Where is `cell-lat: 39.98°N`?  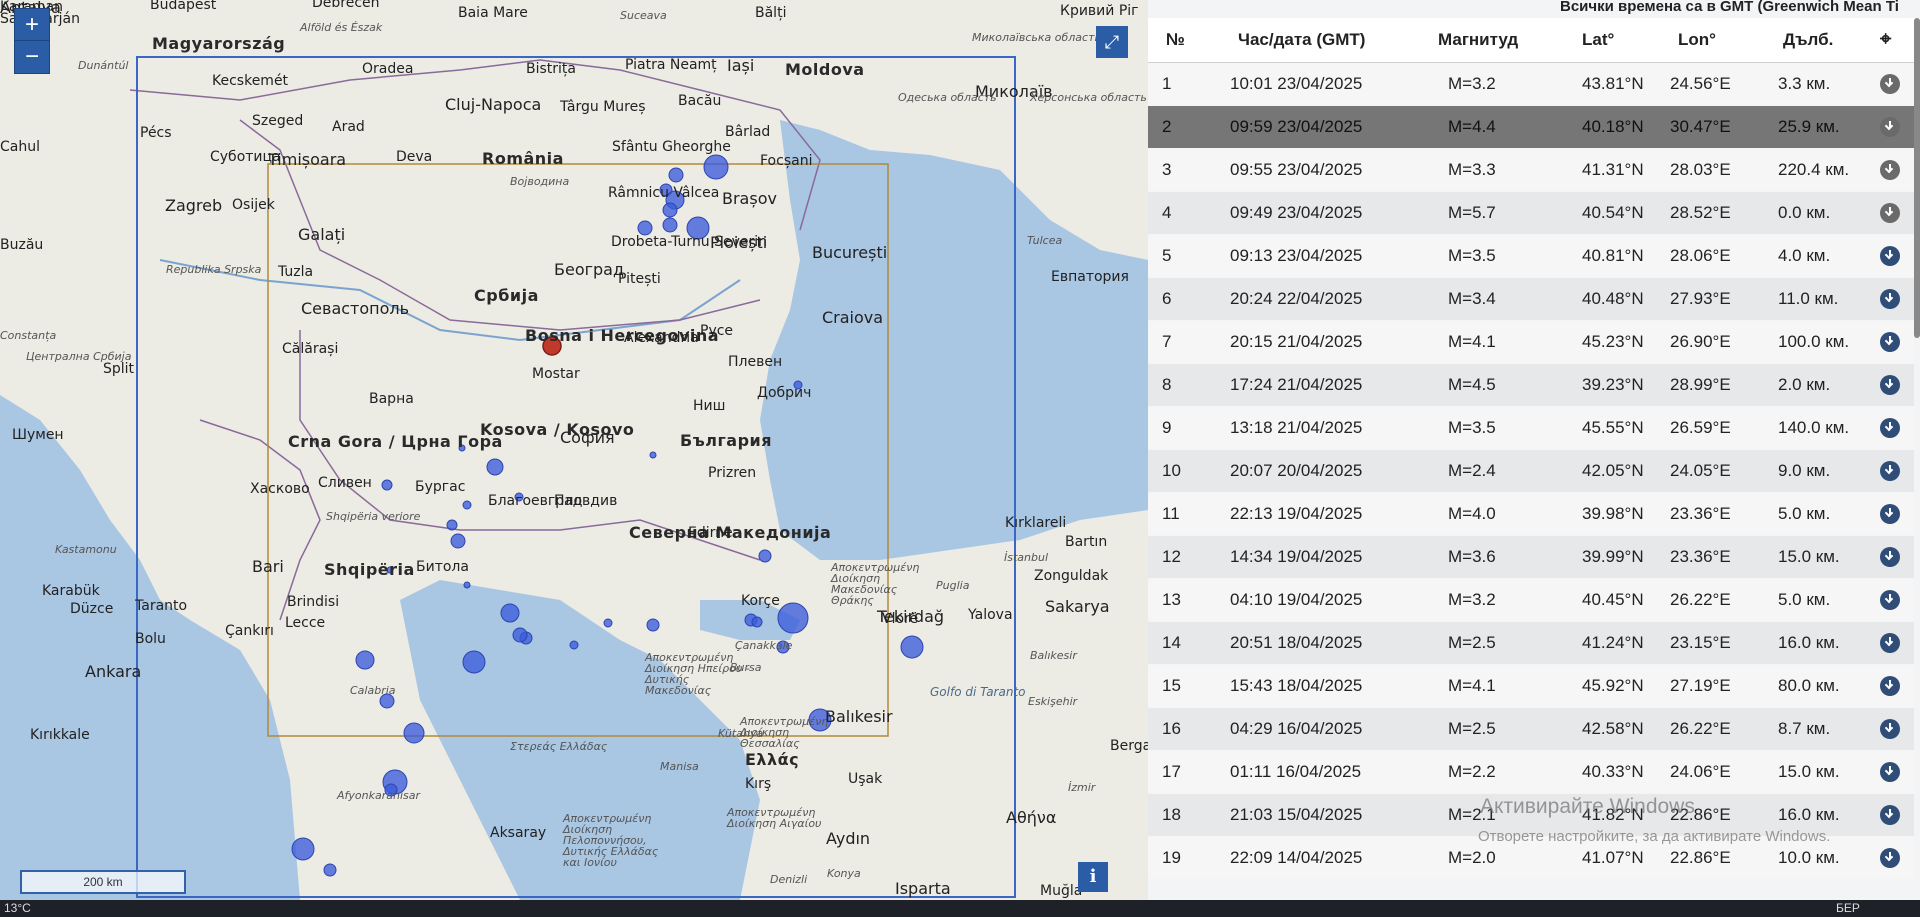 cell-lat: 39.98°N is located at coordinates (1613, 513).